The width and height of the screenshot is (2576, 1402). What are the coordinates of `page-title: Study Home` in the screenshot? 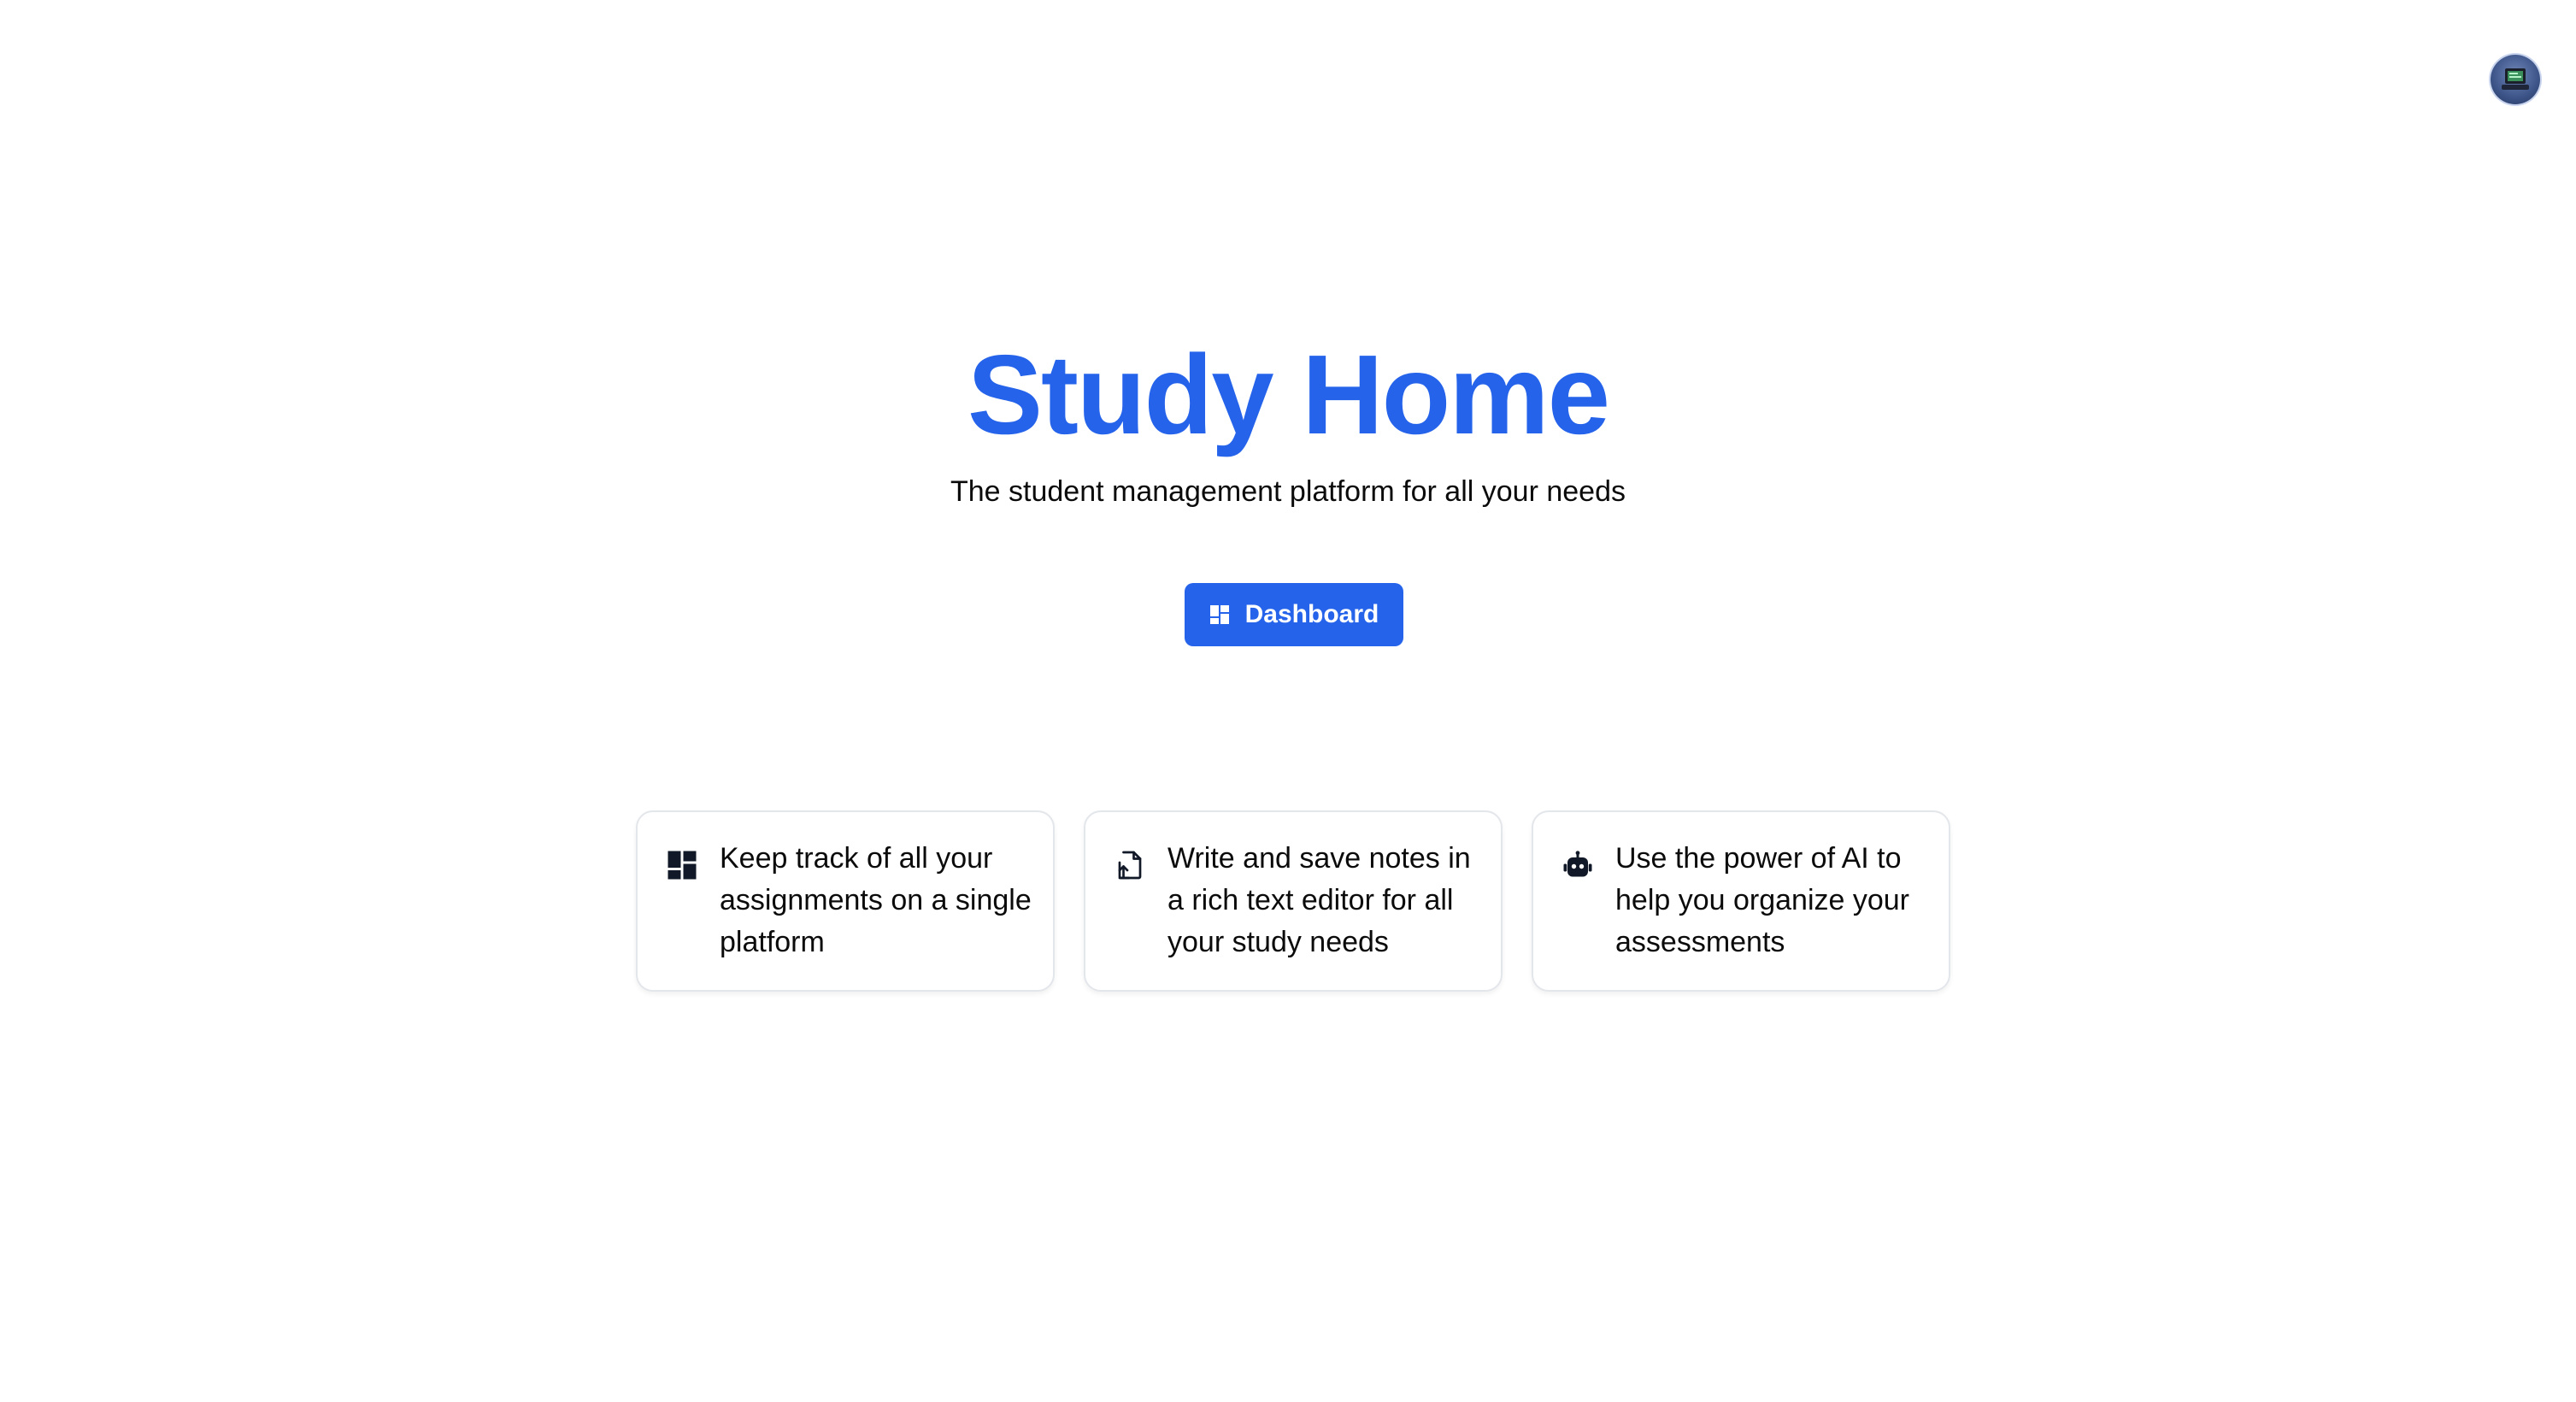 It's located at (1288, 394).